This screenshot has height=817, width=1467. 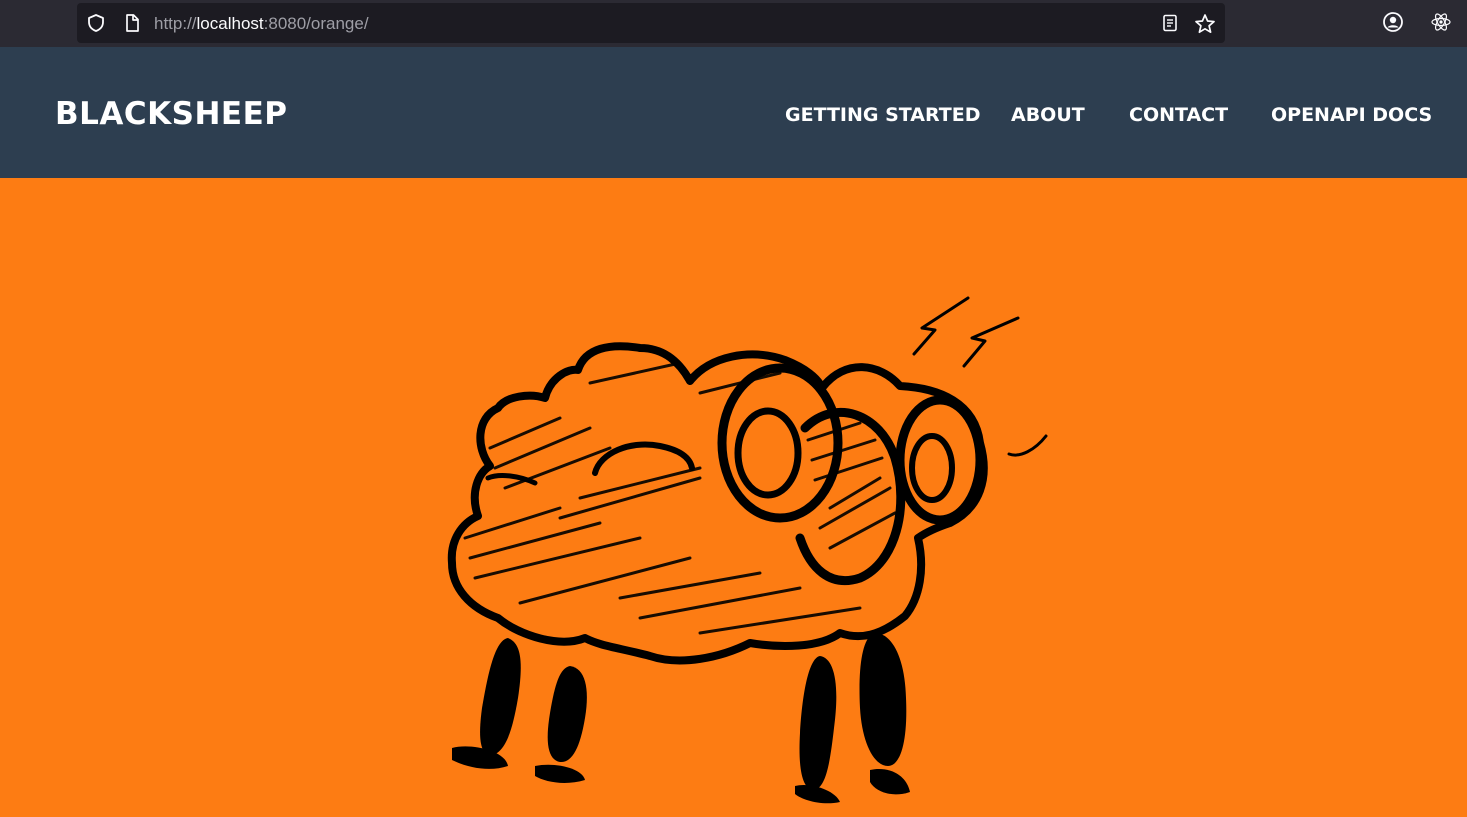 What do you see at coordinates (132, 23) in the screenshot?
I see `page-icon` at bounding box center [132, 23].